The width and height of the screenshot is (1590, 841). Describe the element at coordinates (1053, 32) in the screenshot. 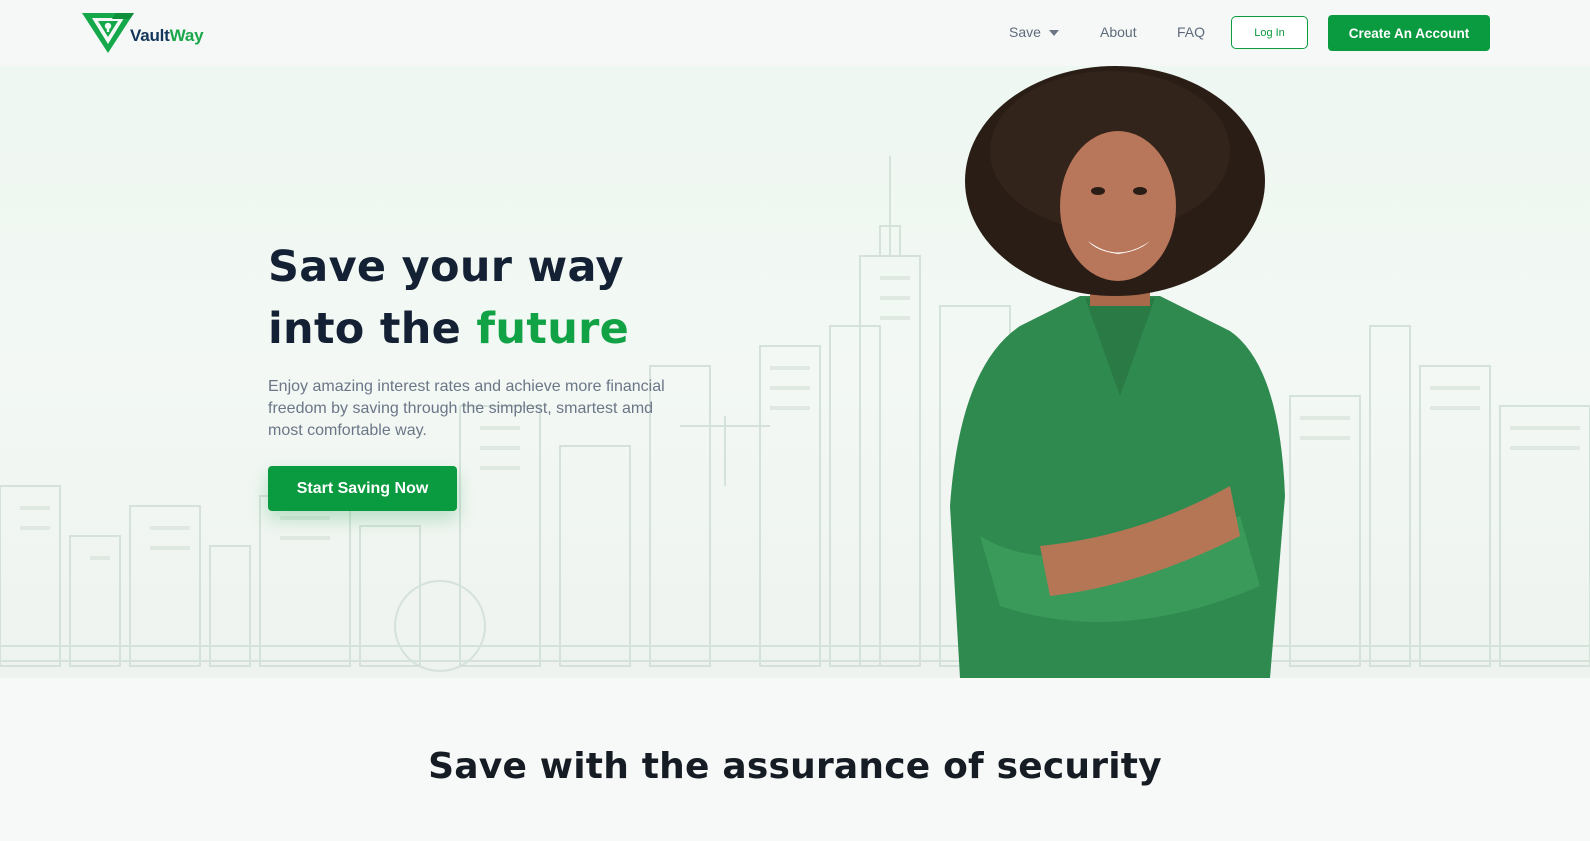

I see `chevron-down-icon` at that location.